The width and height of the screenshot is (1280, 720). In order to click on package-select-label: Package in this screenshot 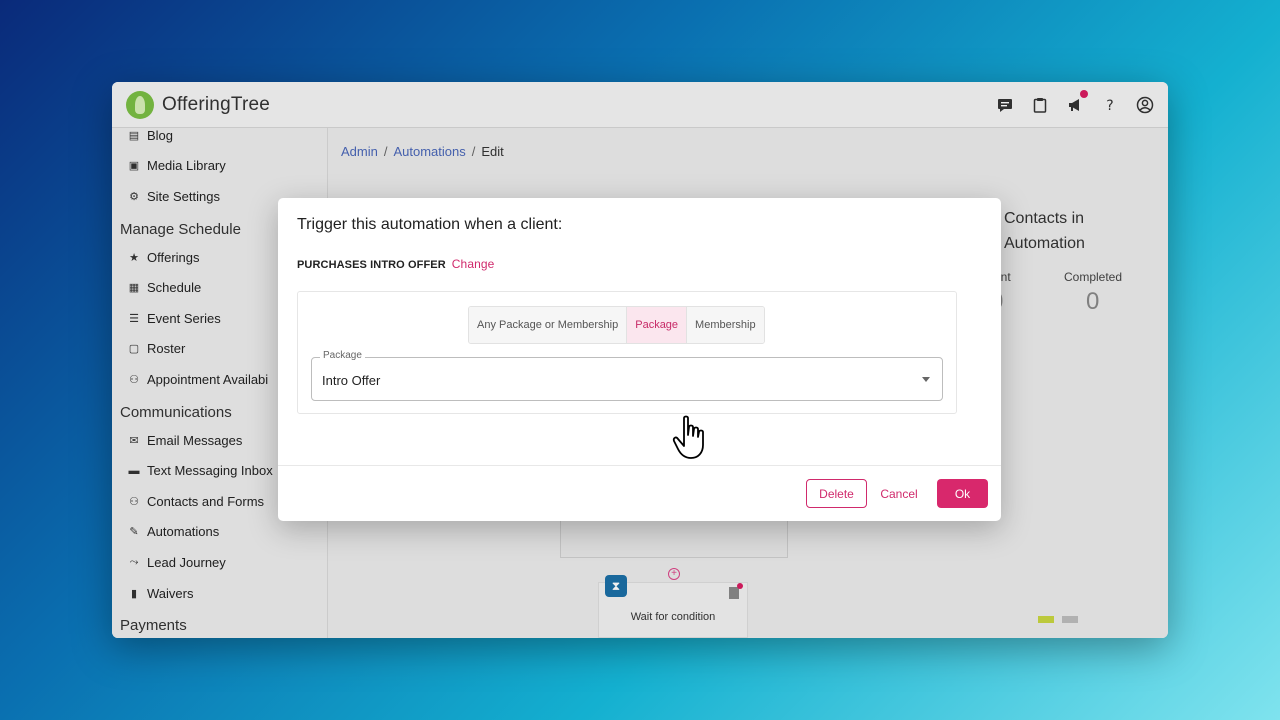, I will do `click(342, 355)`.